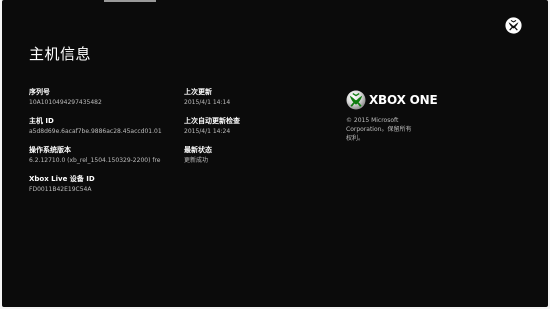  I want to click on field-label: 最新状态, so click(198, 150).